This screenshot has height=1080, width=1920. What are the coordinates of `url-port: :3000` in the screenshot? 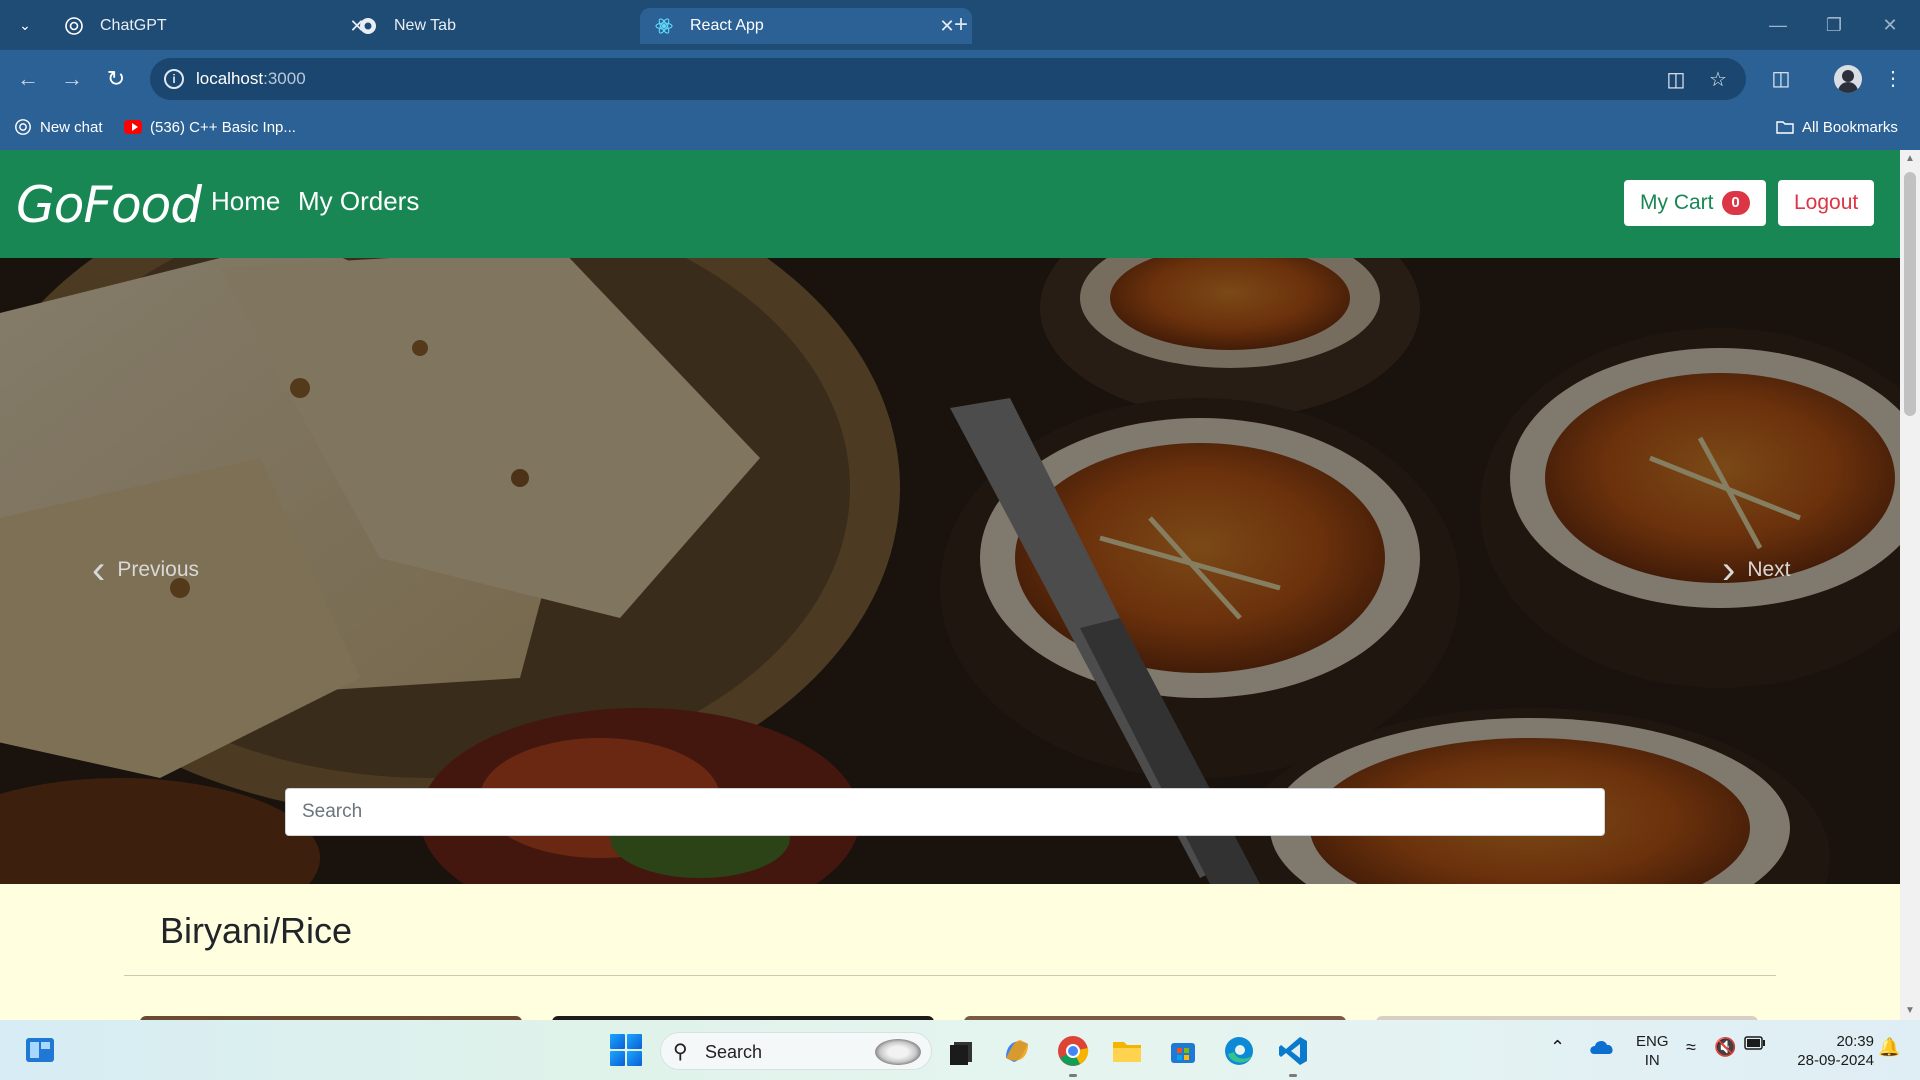 It's located at (284, 78).